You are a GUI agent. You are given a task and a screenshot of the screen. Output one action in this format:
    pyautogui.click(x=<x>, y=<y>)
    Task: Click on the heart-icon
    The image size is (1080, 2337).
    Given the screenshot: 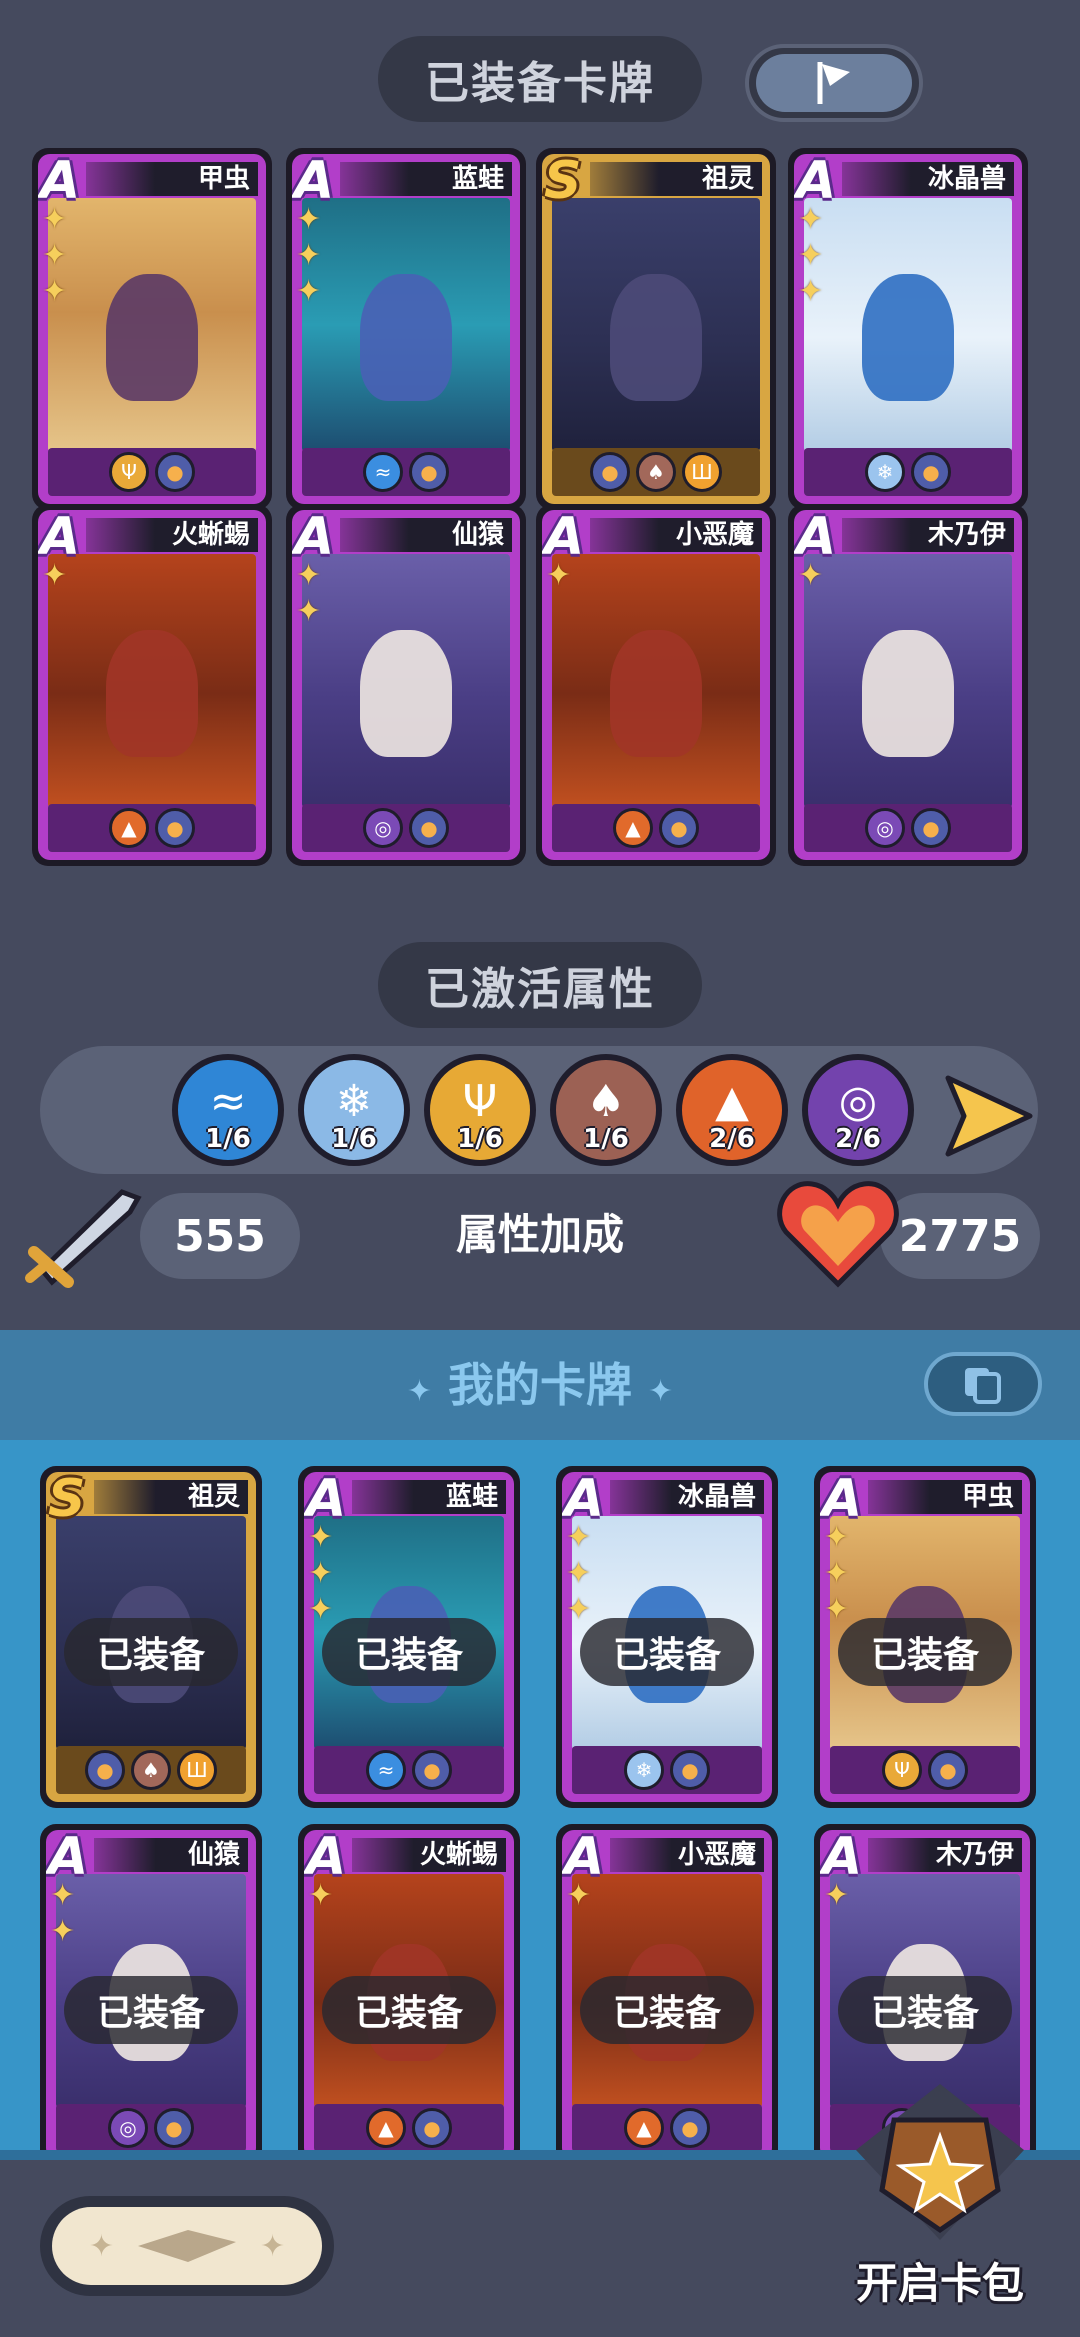 What is the action you would take?
    pyautogui.click(x=838, y=1234)
    